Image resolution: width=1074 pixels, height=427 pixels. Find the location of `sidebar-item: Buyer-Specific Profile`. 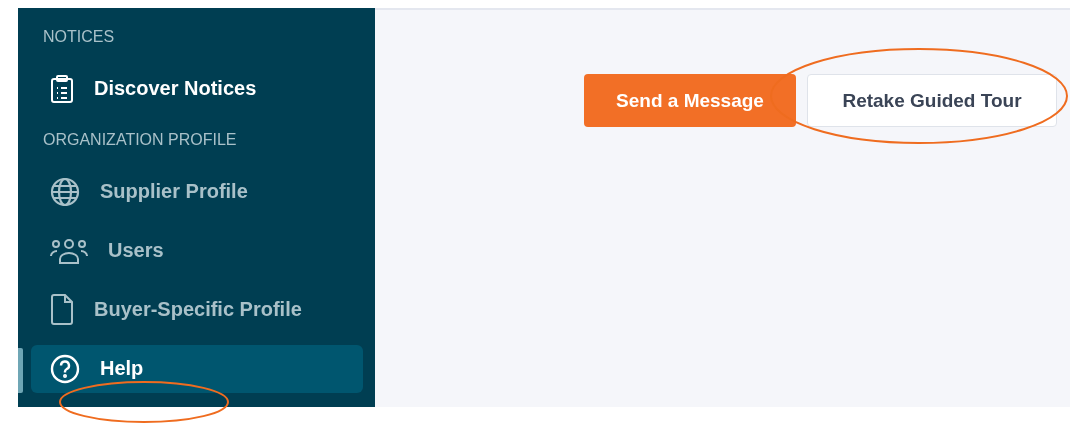

sidebar-item: Buyer-Specific Profile is located at coordinates (197, 309).